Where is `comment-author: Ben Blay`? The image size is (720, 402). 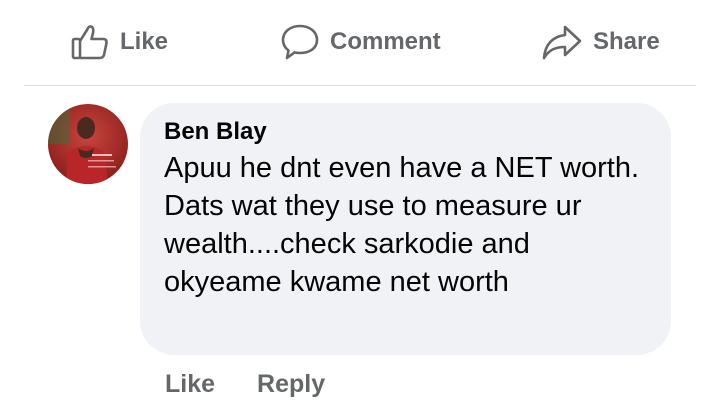
comment-author: Ben Blay is located at coordinates (406, 133).